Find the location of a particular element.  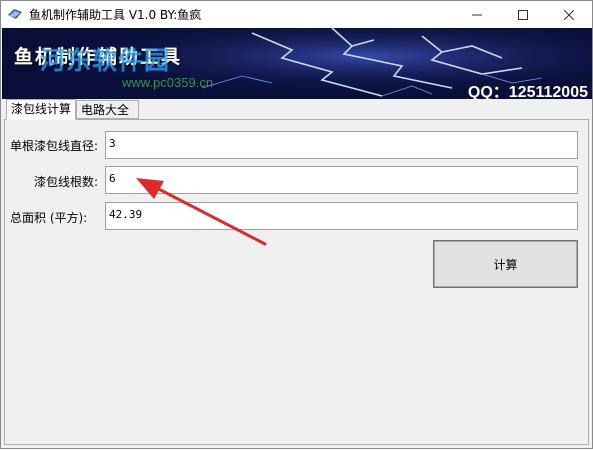

maximize-icon is located at coordinates (523, 14).